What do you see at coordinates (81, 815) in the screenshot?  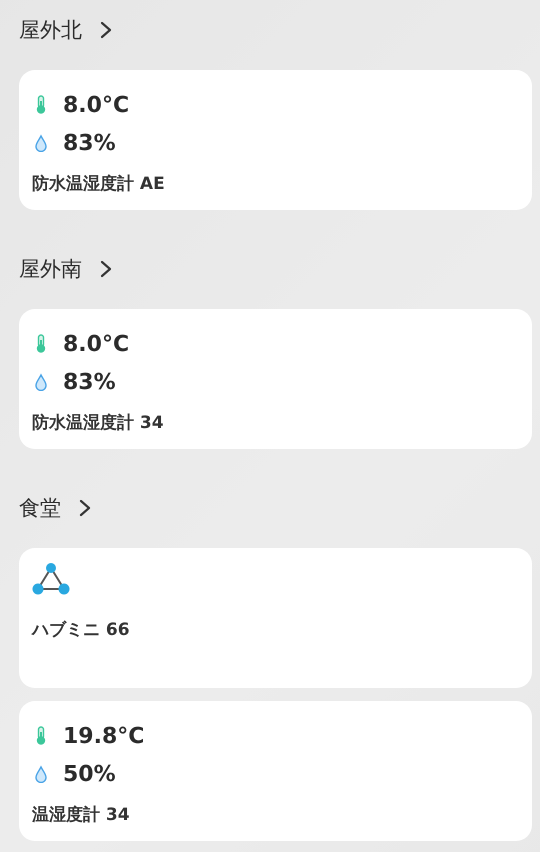 I see `device-name: 温湿度計 34` at bounding box center [81, 815].